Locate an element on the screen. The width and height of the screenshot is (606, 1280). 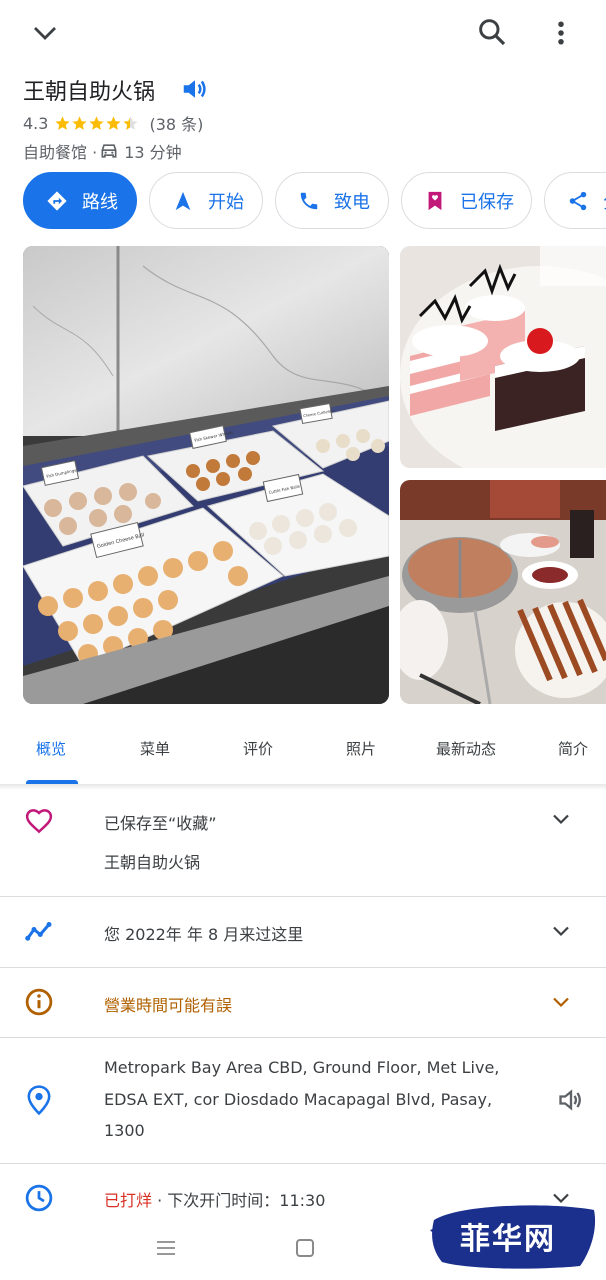
hotpot-photo is located at coordinates (503, 592).